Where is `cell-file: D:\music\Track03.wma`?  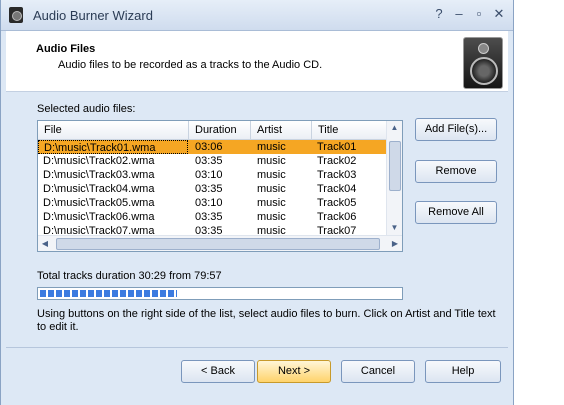
cell-file: D:\music\Track03.wma is located at coordinates (99, 175).